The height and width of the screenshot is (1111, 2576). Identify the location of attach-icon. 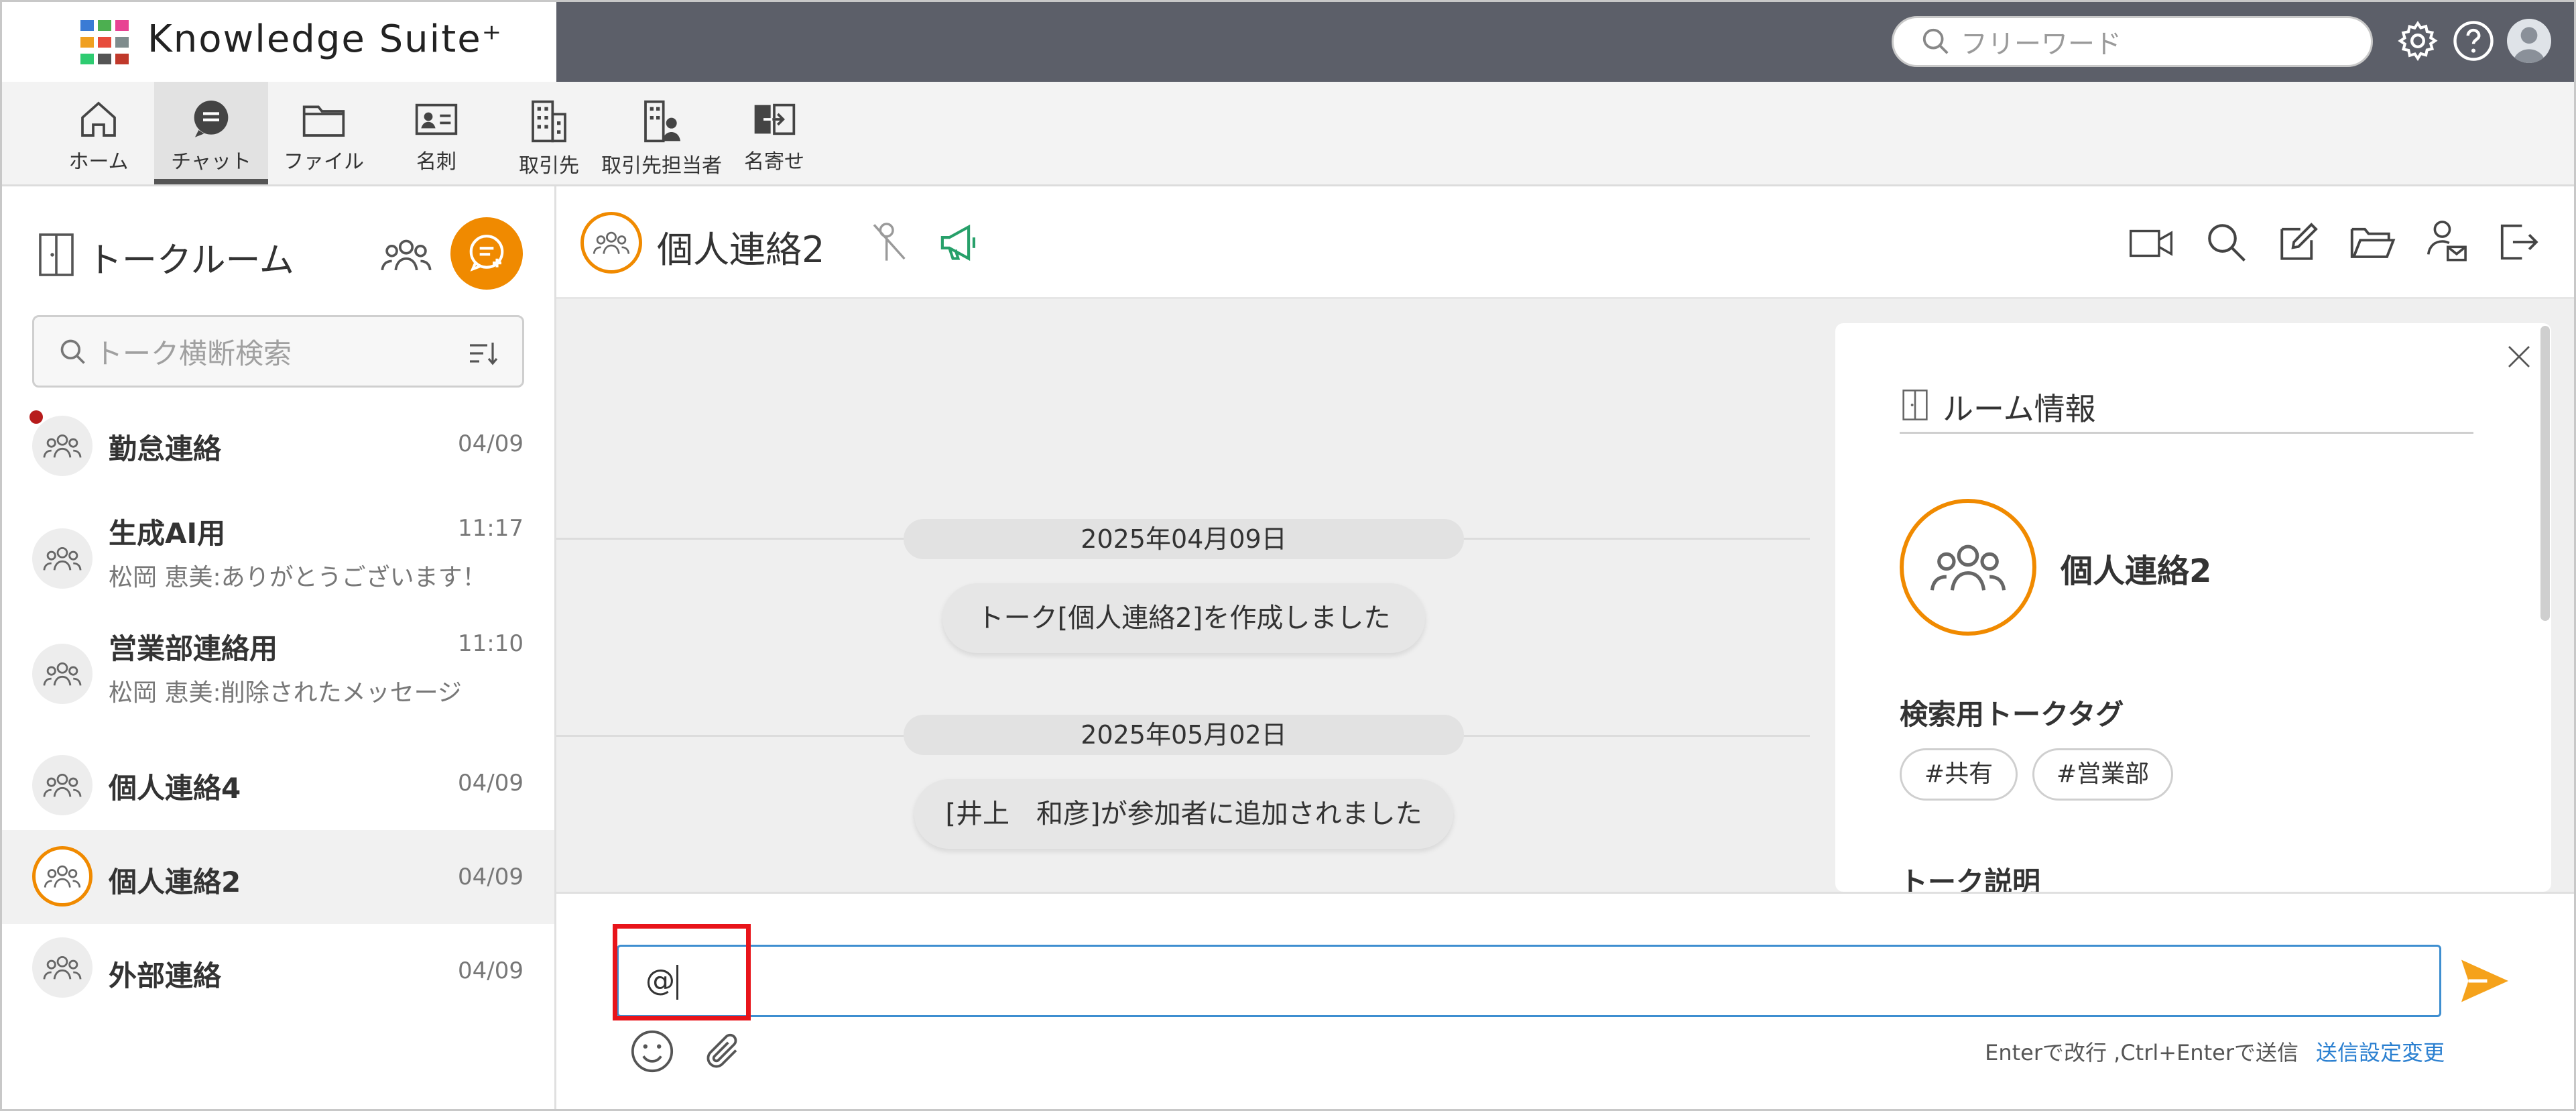
(723, 1051).